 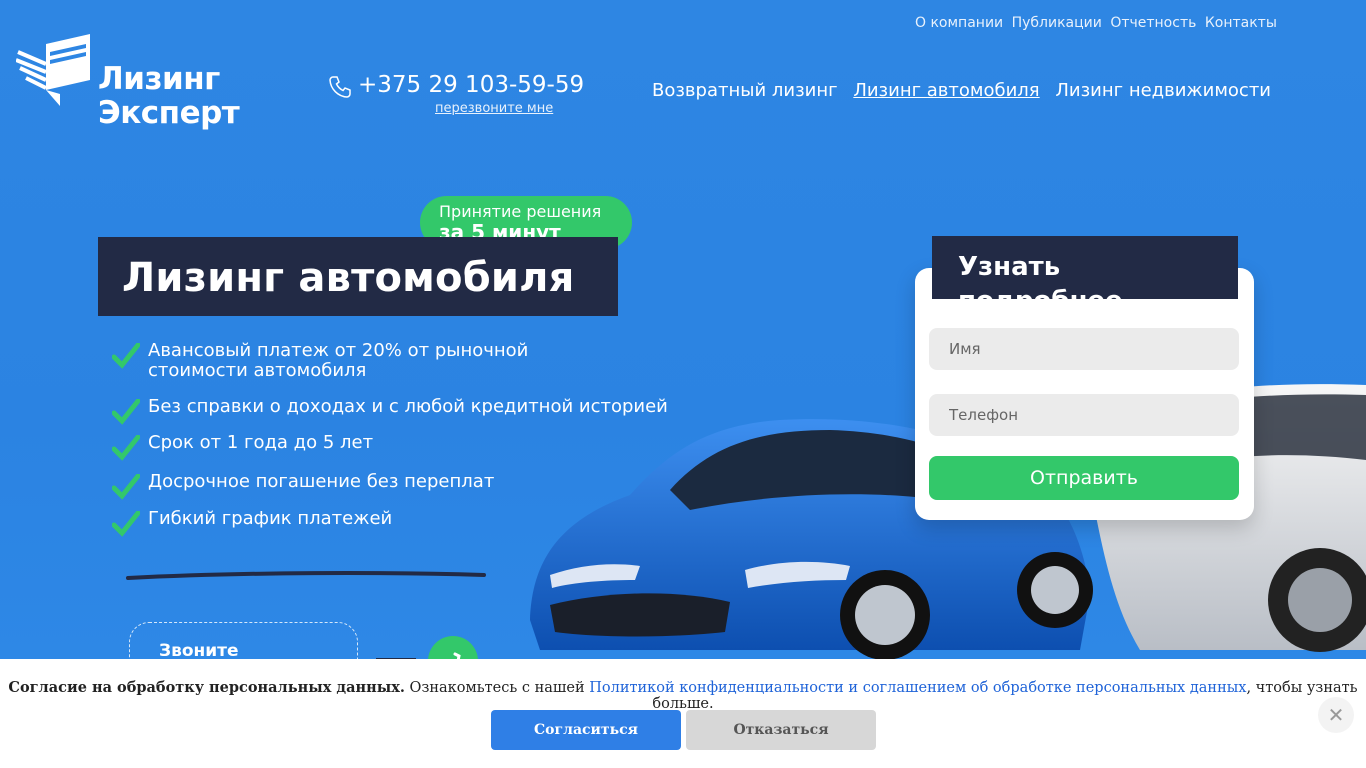 I want to click on logo-text: Лизинг Эксперт, so click(x=169, y=96).